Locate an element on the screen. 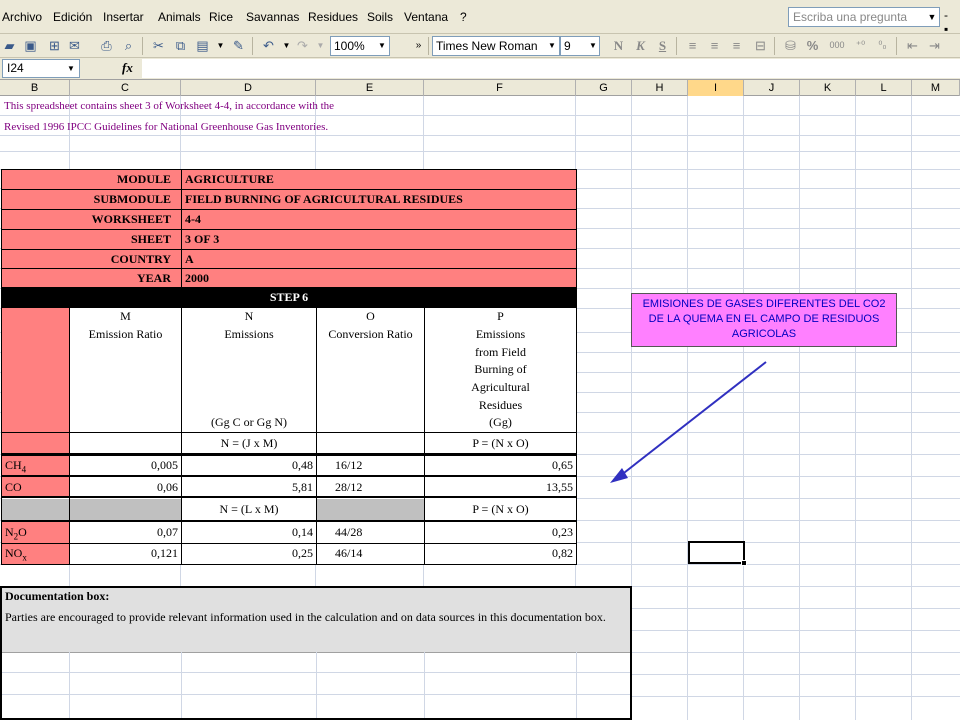 The image size is (960, 720). module-value: AGRICULTURE is located at coordinates (379, 179).